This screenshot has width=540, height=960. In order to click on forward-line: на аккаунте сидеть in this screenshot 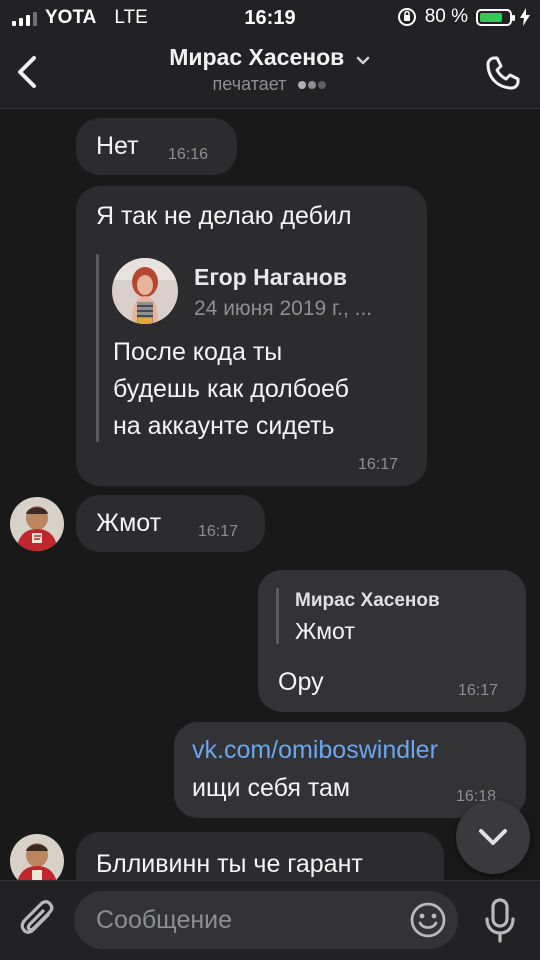, I will do `click(224, 426)`.